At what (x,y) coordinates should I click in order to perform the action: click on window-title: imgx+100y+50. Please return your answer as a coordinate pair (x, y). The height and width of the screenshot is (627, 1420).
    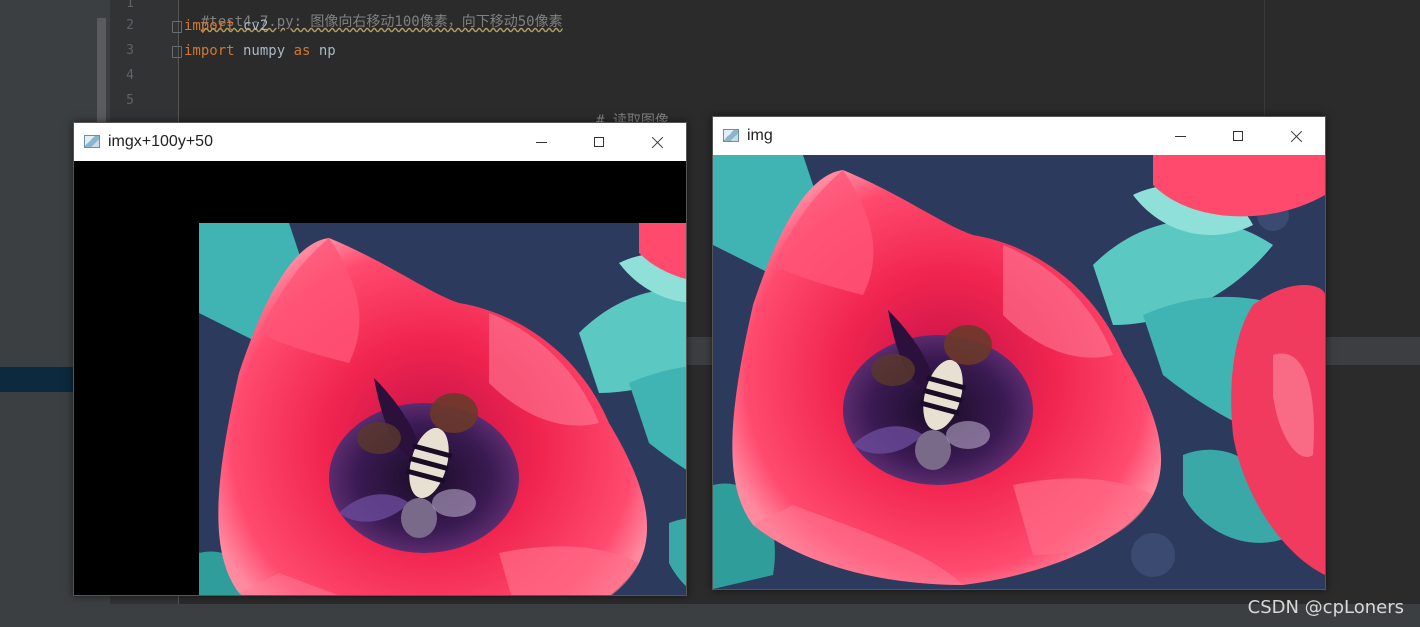
    Looking at the image, I should click on (160, 141).